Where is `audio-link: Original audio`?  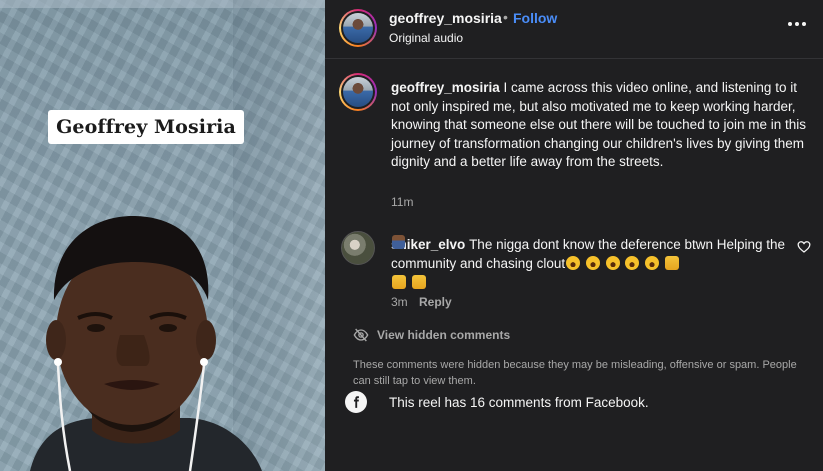 audio-link: Original audio is located at coordinates (426, 38).